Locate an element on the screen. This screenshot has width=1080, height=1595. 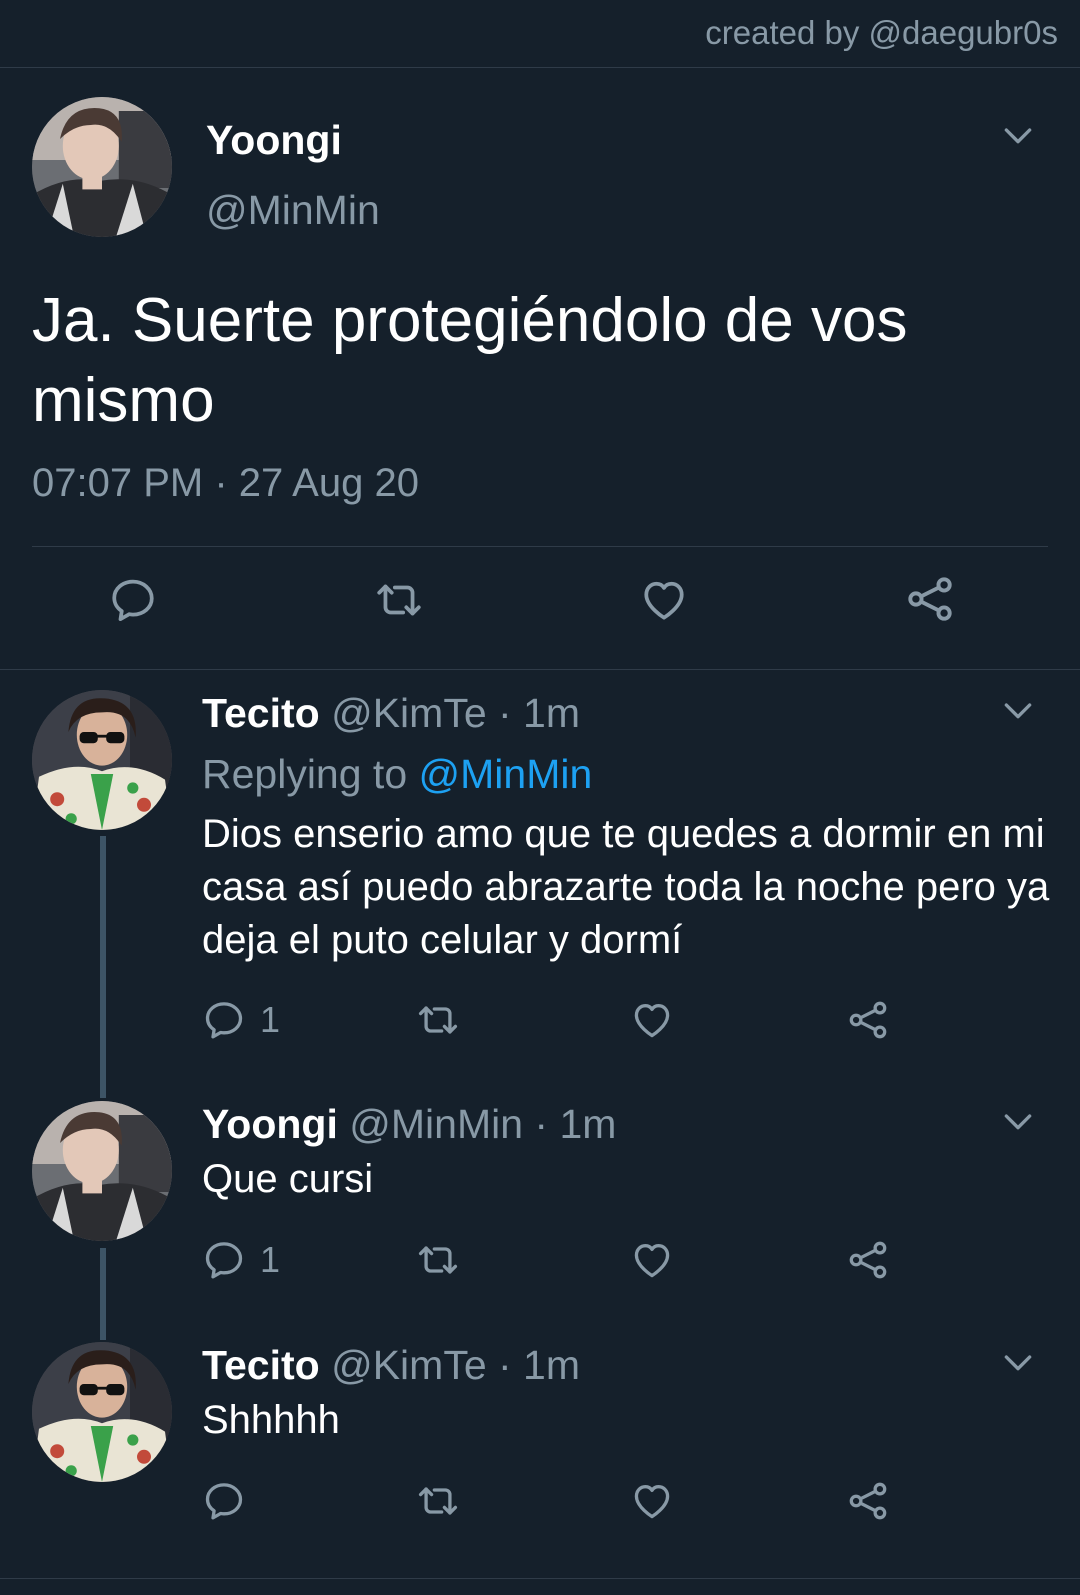
replying-to: Replying to @MinMin is located at coordinates (397, 774).